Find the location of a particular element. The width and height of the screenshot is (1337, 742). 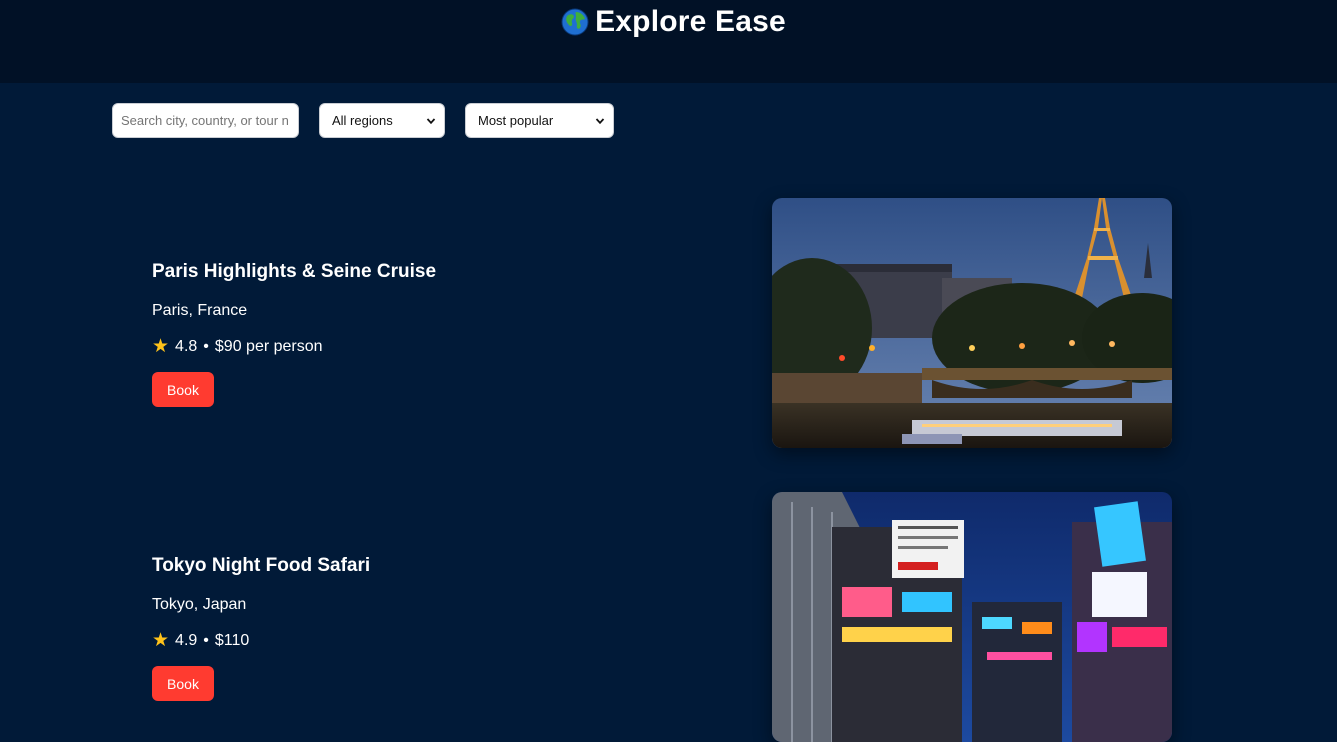

sort-select: Most popular is located at coordinates (539, 120).